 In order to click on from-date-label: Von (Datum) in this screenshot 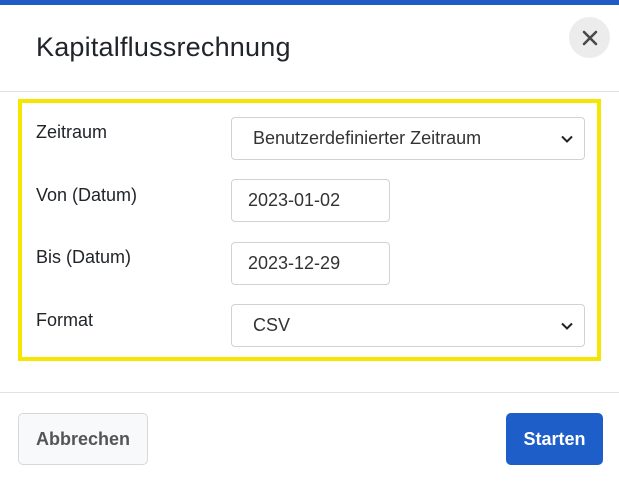, I will do `click(87, 195)`.